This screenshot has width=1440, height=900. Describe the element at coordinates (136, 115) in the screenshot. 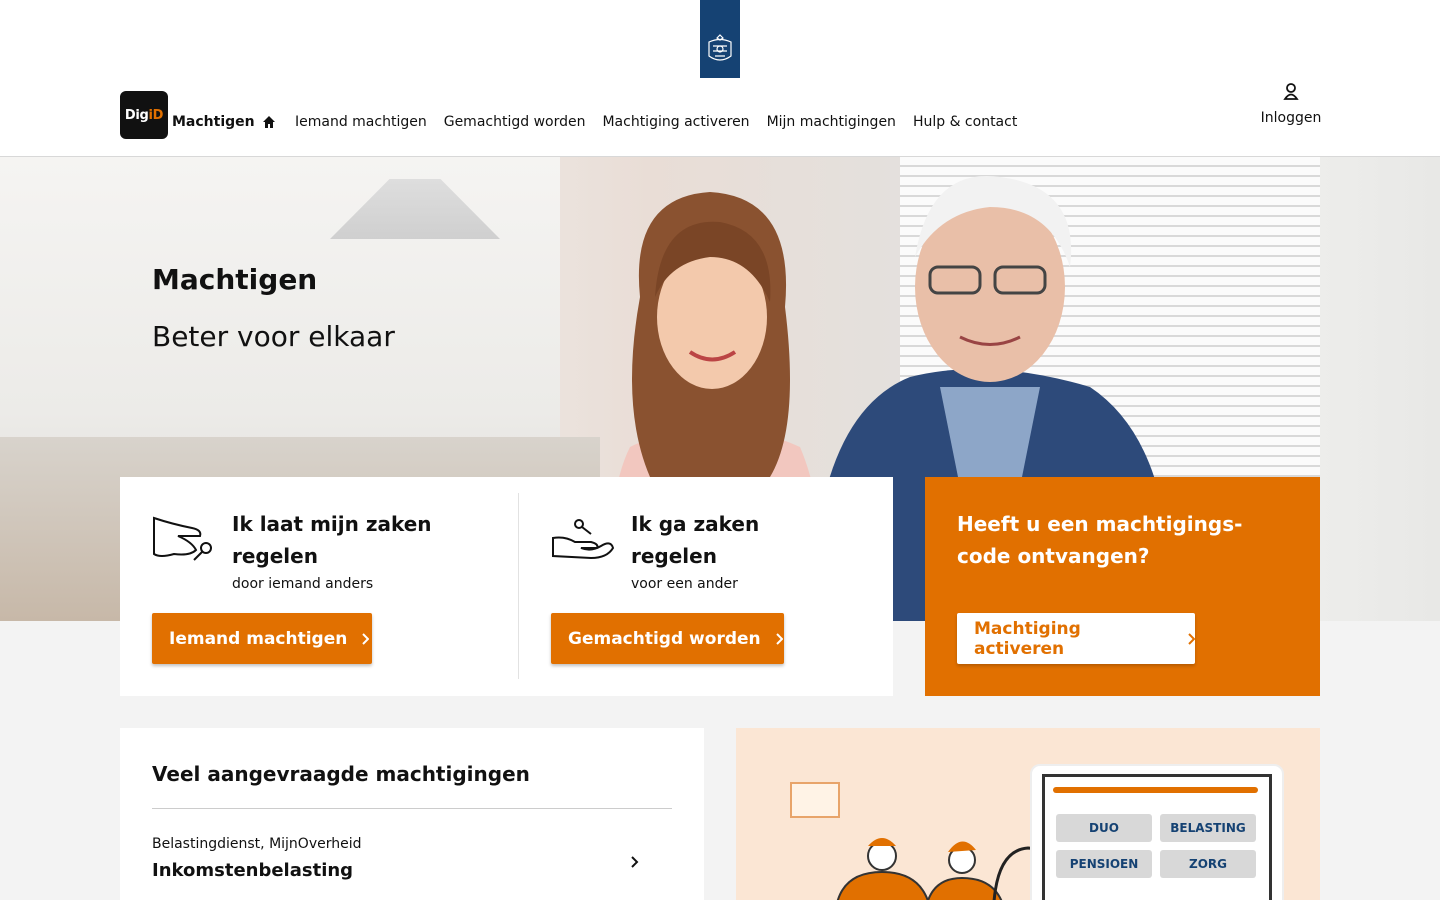

I see `logo-text: Dig` at that location.